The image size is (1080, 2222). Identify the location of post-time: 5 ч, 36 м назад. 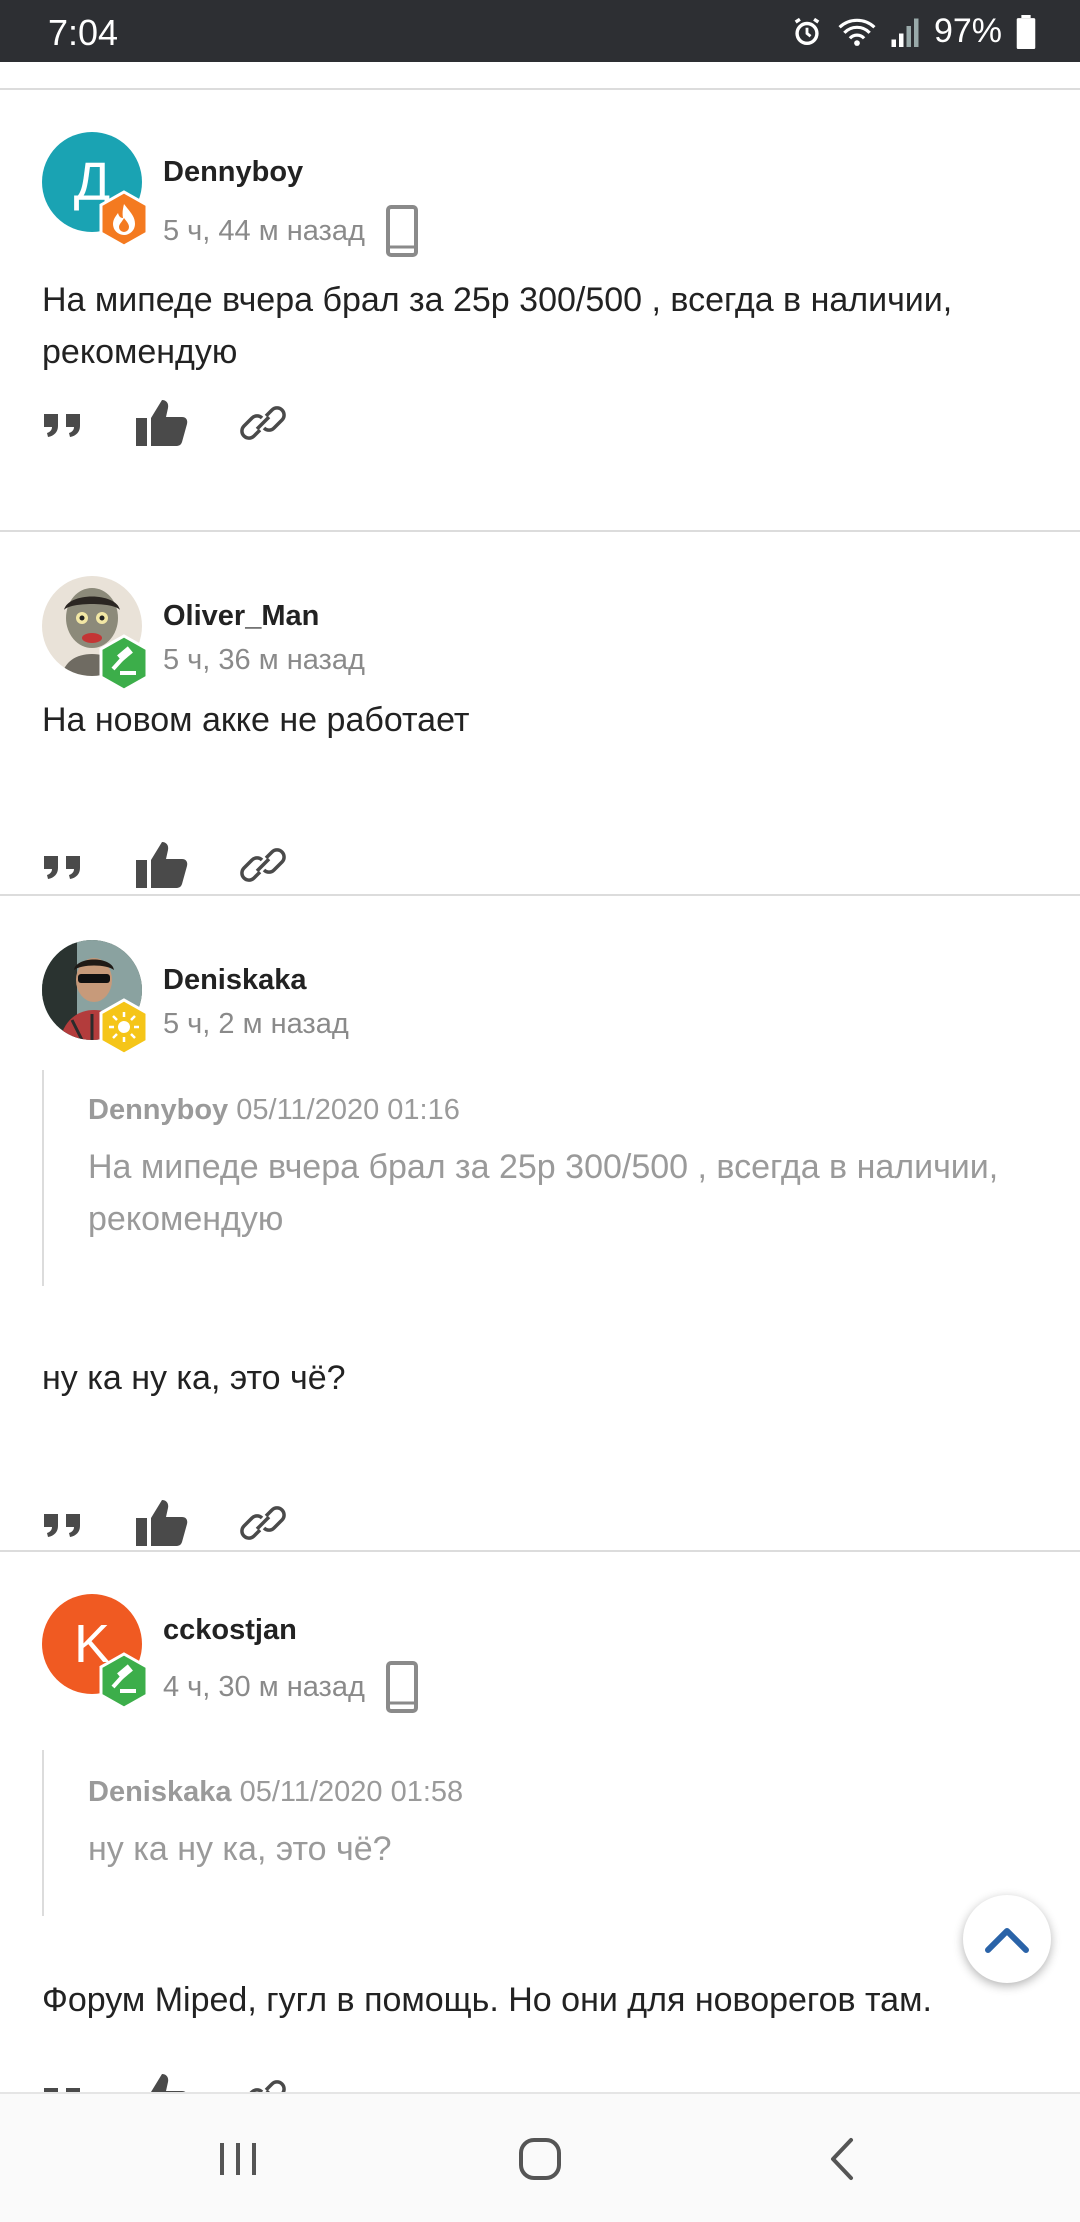
(264, 660).